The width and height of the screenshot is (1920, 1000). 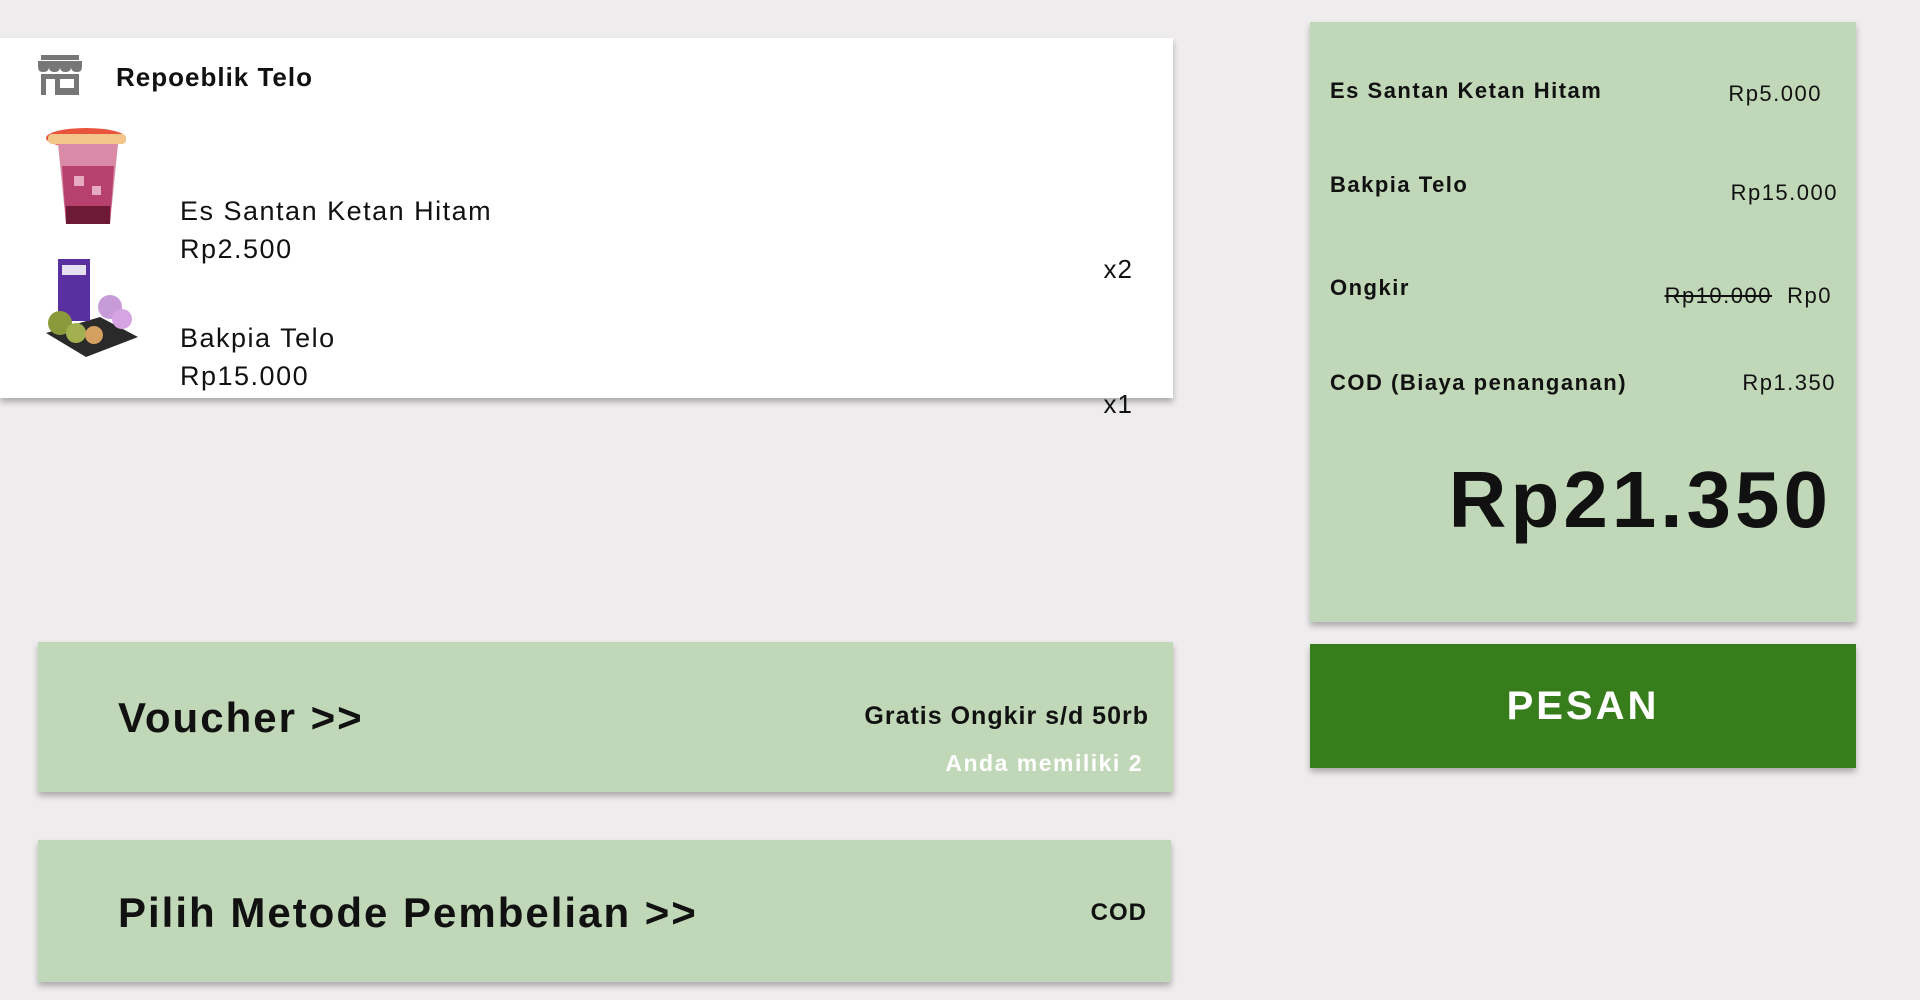 What do you see at coordinates (336, 211) in the screenshot?
I see `item-name: Es Santan Ketan Hitam` at bounding box center [336, 211].